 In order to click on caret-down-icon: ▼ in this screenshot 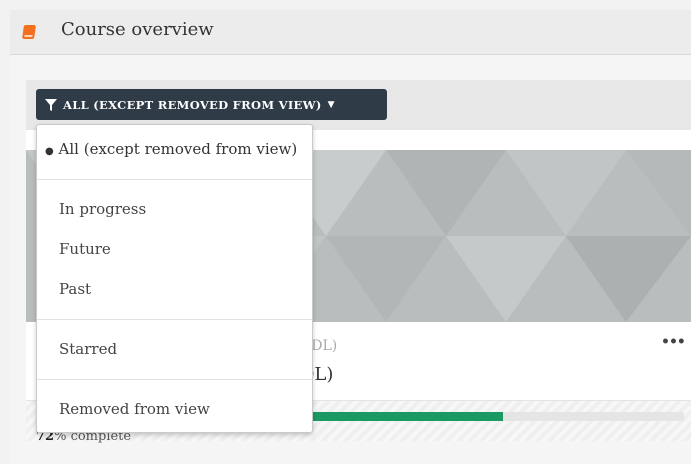, I will do `click(331, 104)`.